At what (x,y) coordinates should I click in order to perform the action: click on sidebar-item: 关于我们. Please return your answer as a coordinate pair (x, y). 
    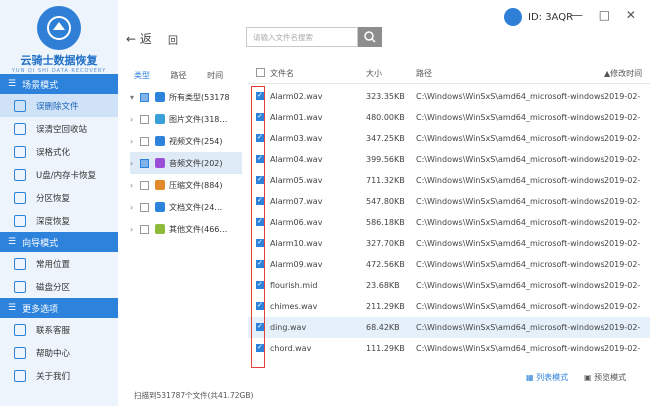
    Looking at the image, I should click on (59, 375).